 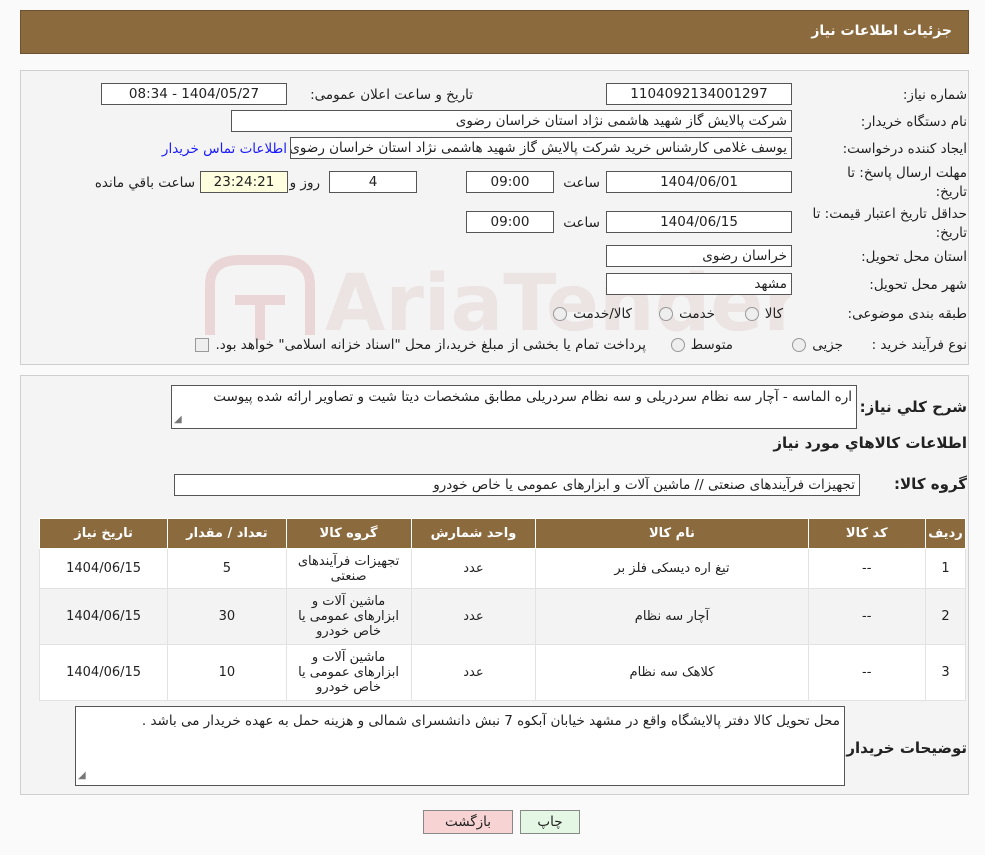 I want to click on category-service-label: خدمت, so click(x=697, y=314).